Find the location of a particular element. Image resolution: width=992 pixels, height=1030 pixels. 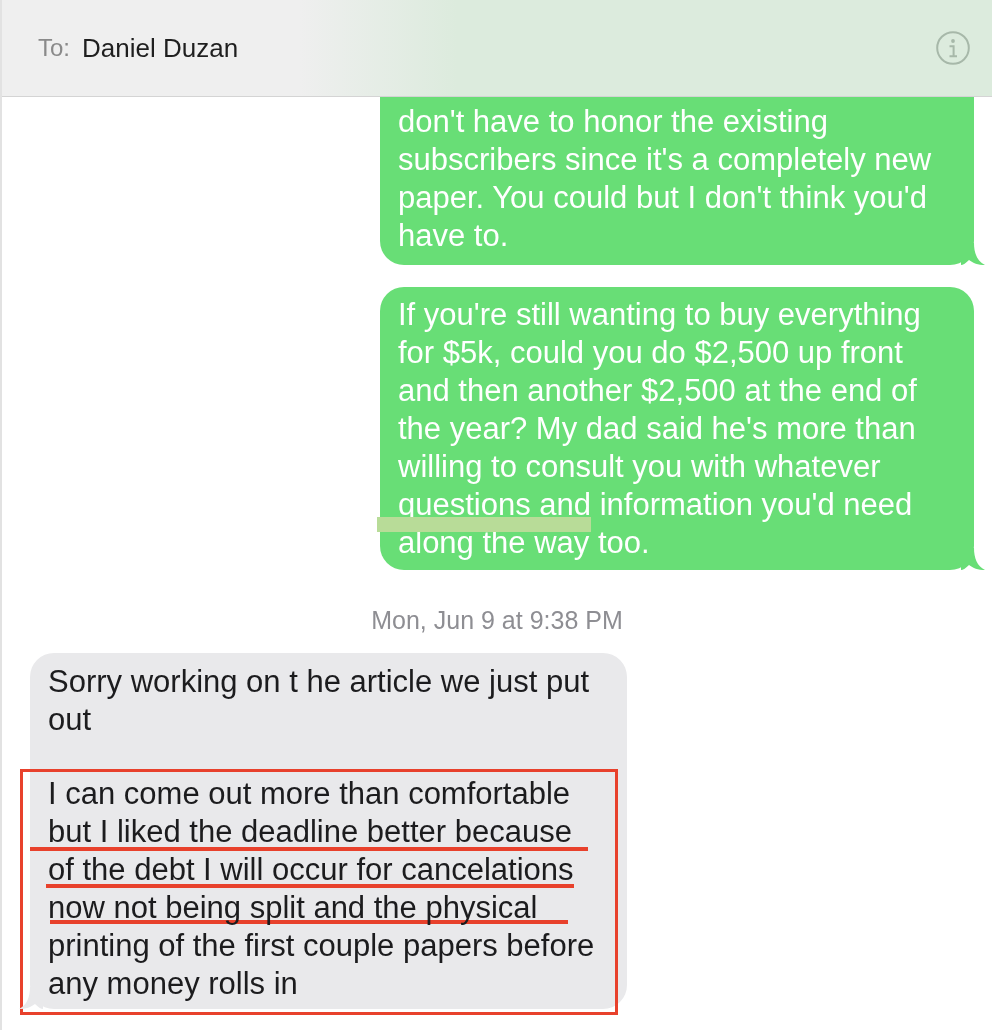

to-label: To: is located at coordinates (54, 48).